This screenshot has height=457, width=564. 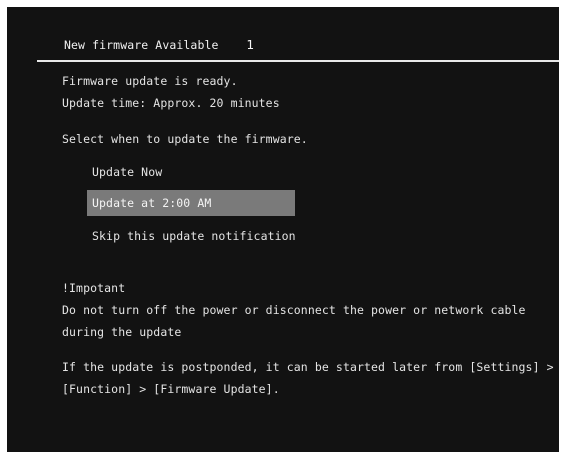 What do you see at coordinates (127, 172) in the screenshot?
I see `option-label: Update Now` at bounding box center [127, 172].